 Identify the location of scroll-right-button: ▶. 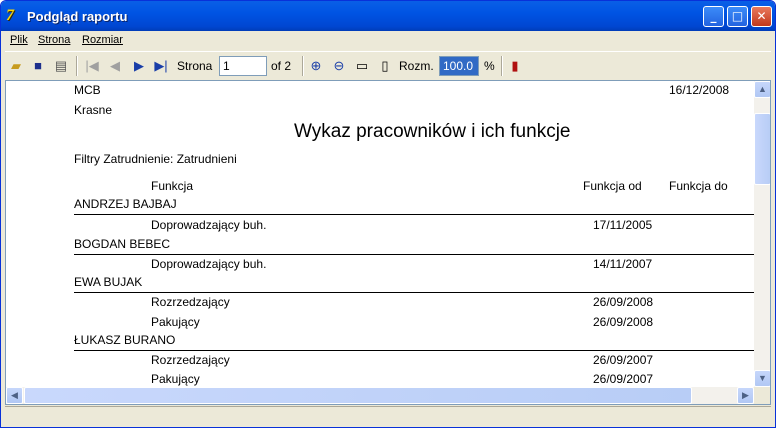
(745, 395).